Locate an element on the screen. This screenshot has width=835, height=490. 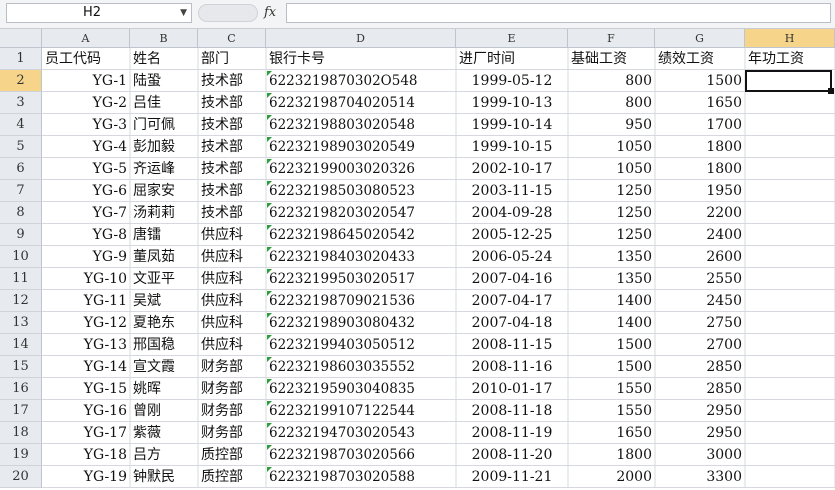
formula-input is located at coordinates (558, 13).